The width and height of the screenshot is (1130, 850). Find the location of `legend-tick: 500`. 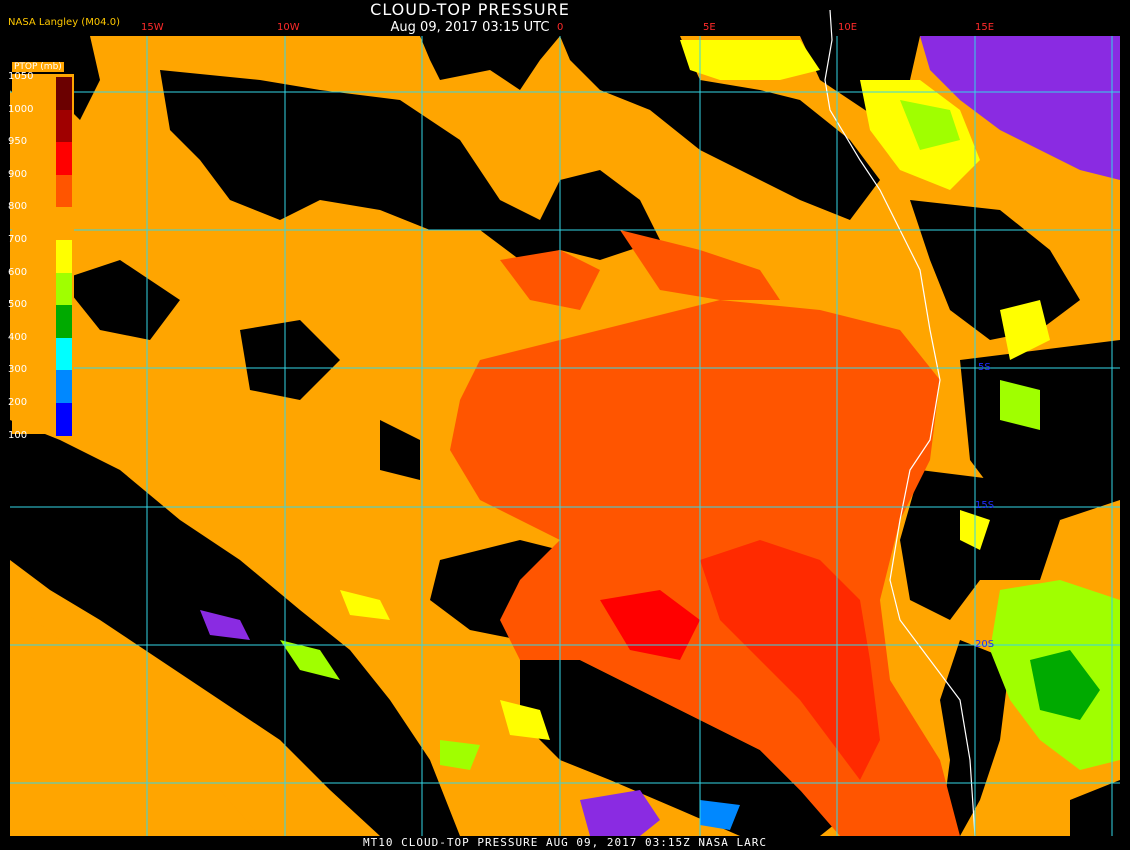

legend-tick: 500 is located at coordinates (18, 305).